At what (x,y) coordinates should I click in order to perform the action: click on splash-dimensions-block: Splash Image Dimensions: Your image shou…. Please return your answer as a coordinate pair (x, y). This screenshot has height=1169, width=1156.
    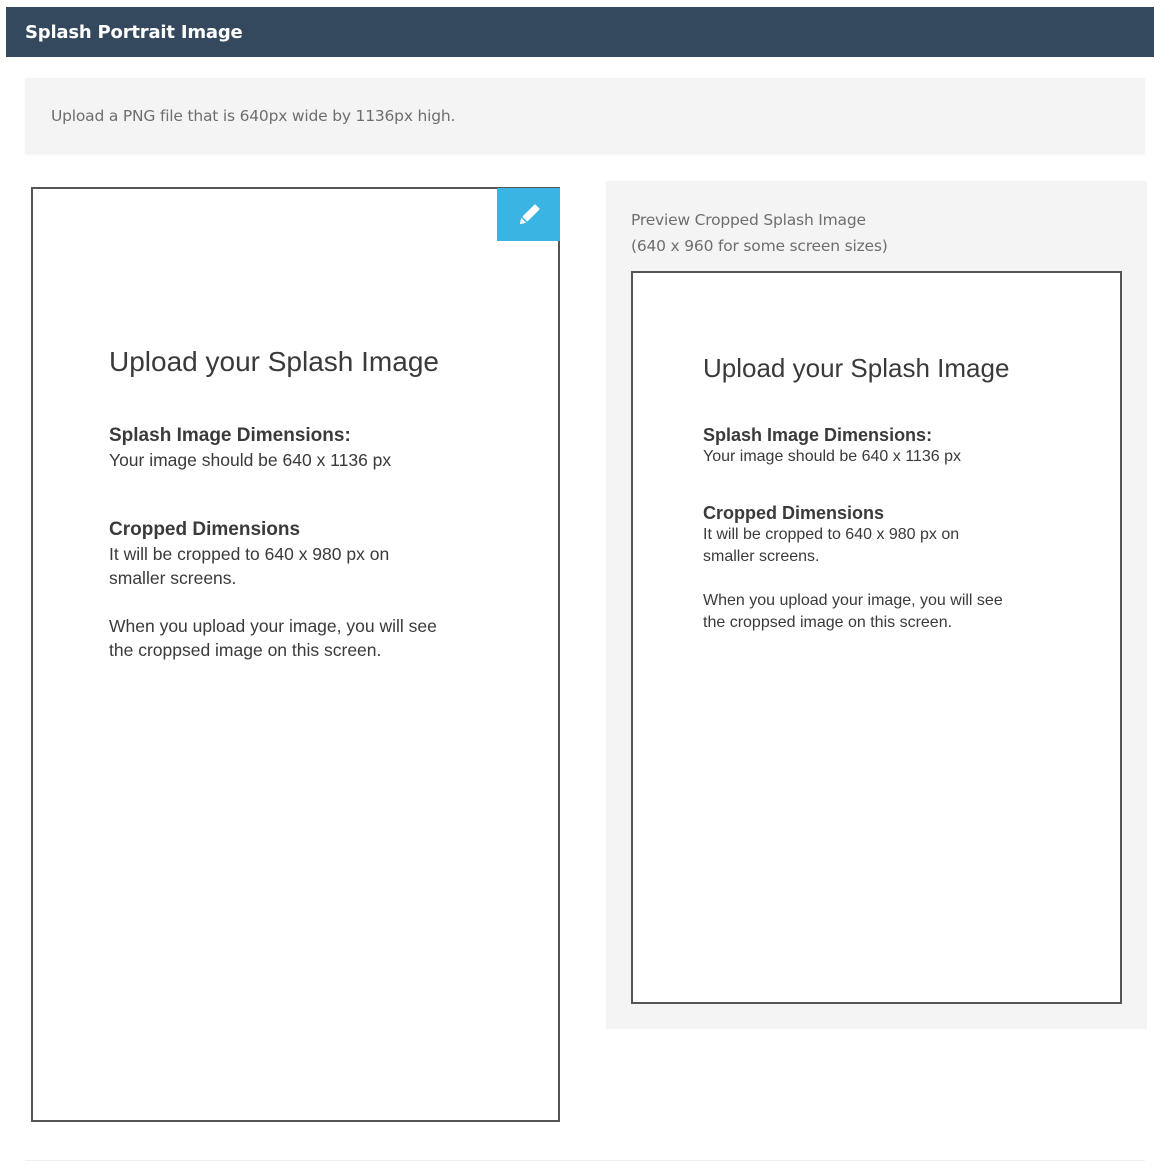
    Looking at the image, I should click on (319, 448).